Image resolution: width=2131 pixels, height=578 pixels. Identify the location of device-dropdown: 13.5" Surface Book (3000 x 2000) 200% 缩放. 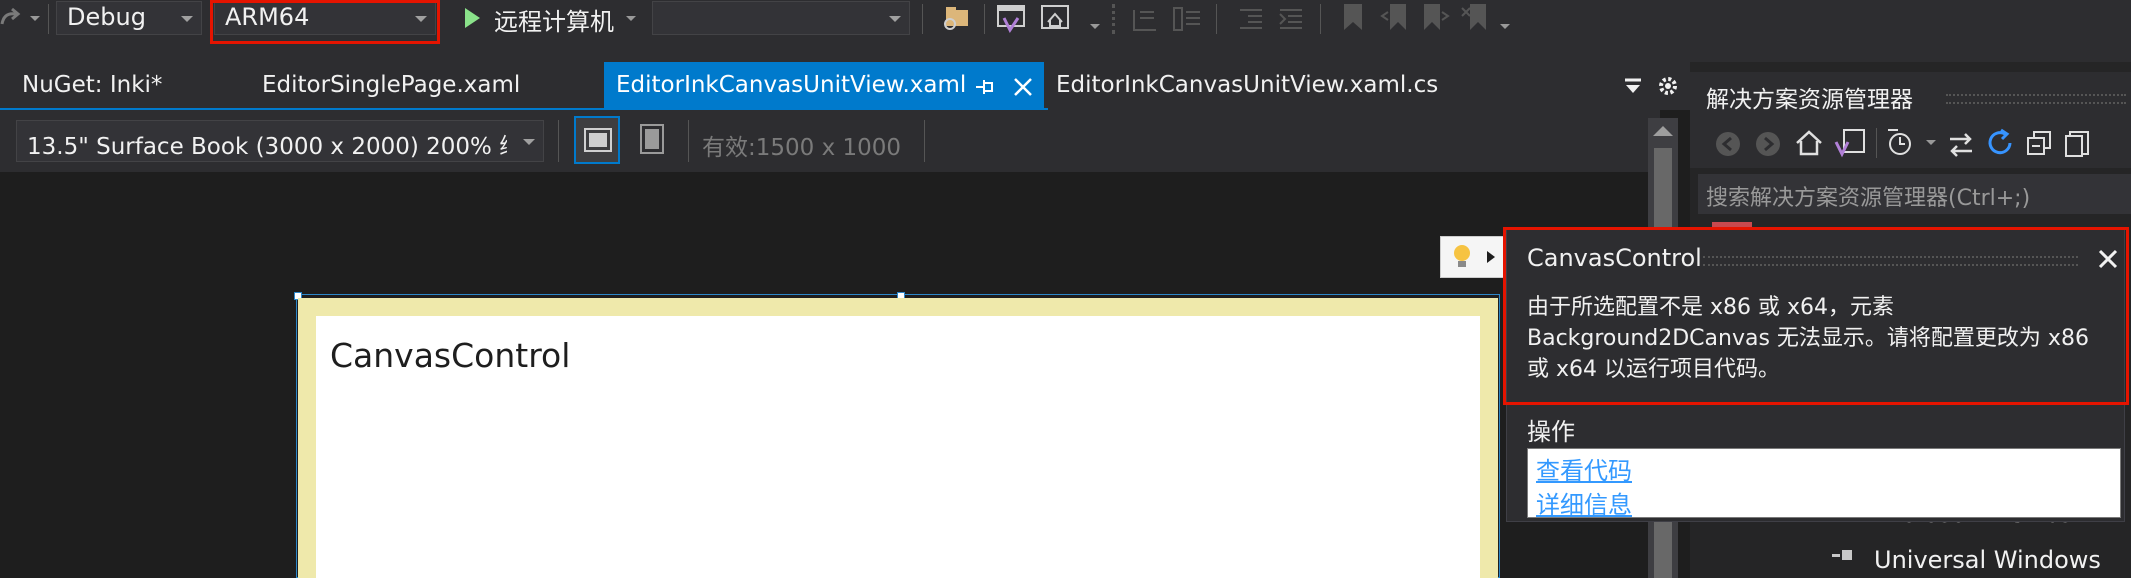
(280, 141).